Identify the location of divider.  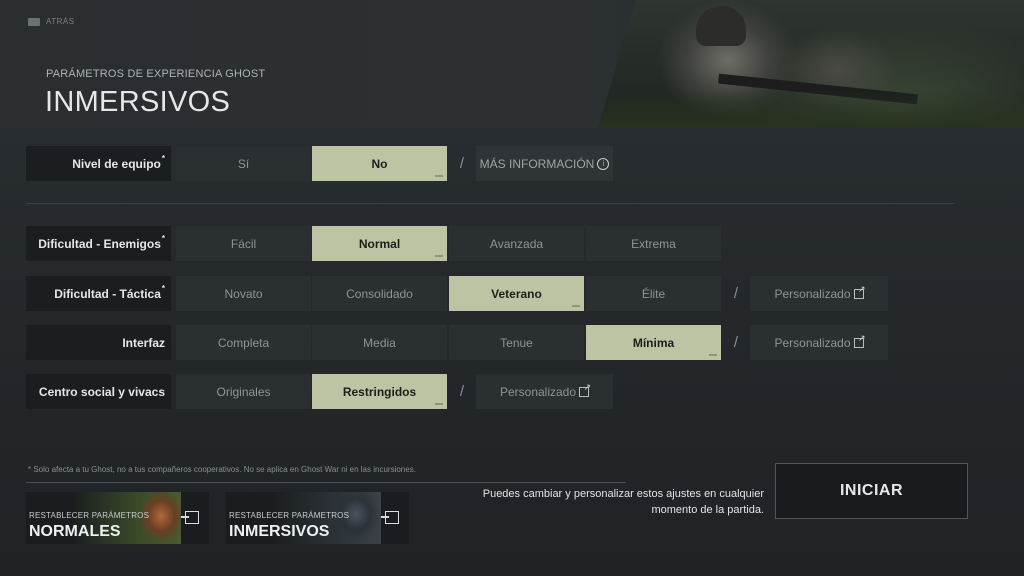
(490, 203).